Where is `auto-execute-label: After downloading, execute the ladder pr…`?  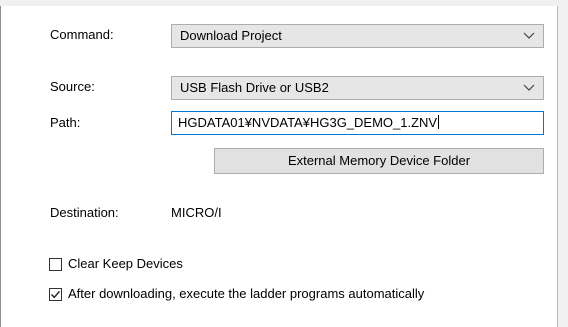 auto-execute-label: After downloading, execute the ladder pr… is located at coordinates (246, 294).